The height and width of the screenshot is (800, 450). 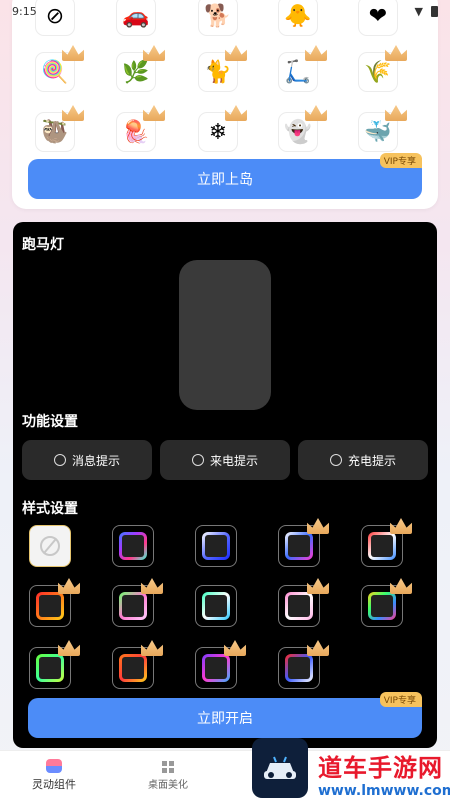 What do you see at coordinates (434, 11) in the screenshot?
I see `battery-icon` at bounding box center [434, 11].